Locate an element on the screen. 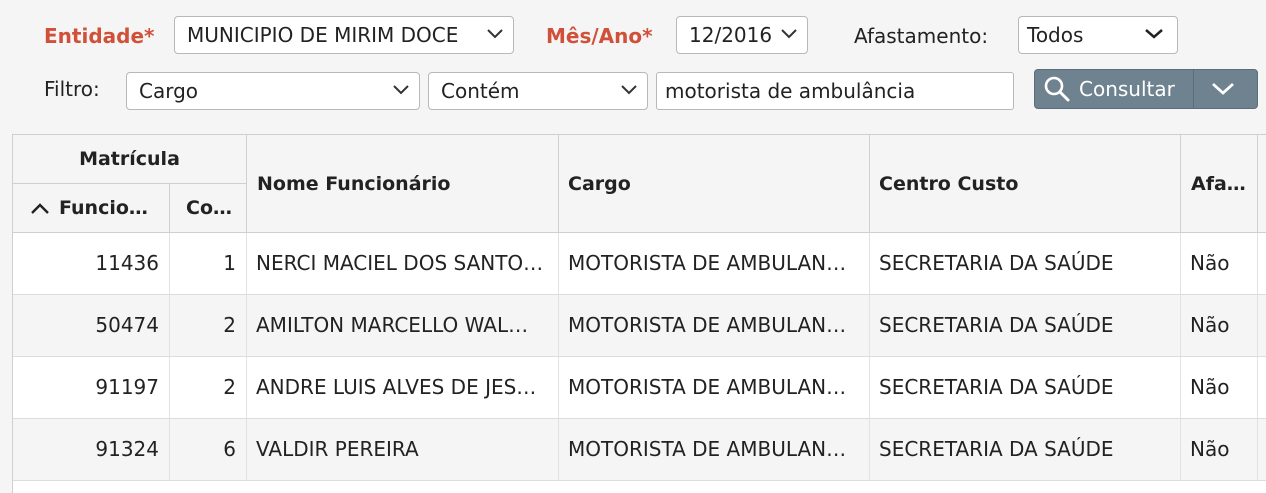  col-header-nome: Nome Funcionário is located at coordinates (403, 184).